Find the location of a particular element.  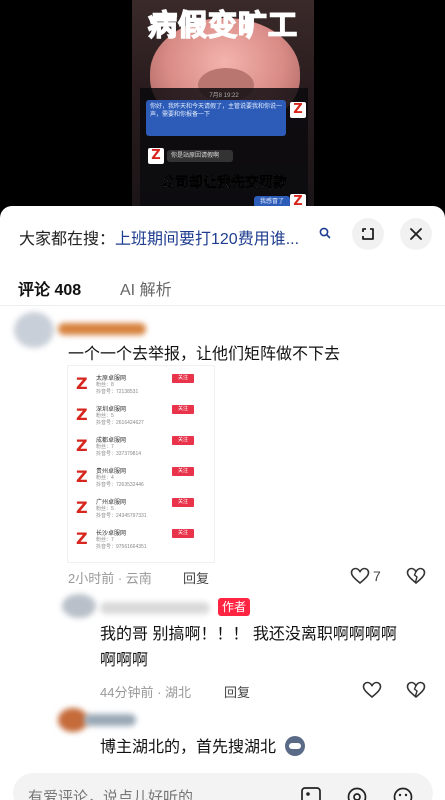

emoji-sticker-icon is located at coordinates (295, 746).